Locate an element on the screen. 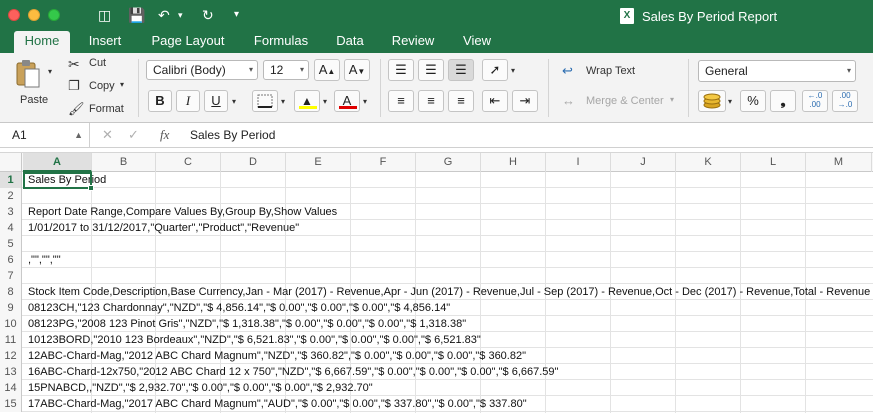  increase-decimal-button: ←.0 .00 is located at coordinates (815, 101).